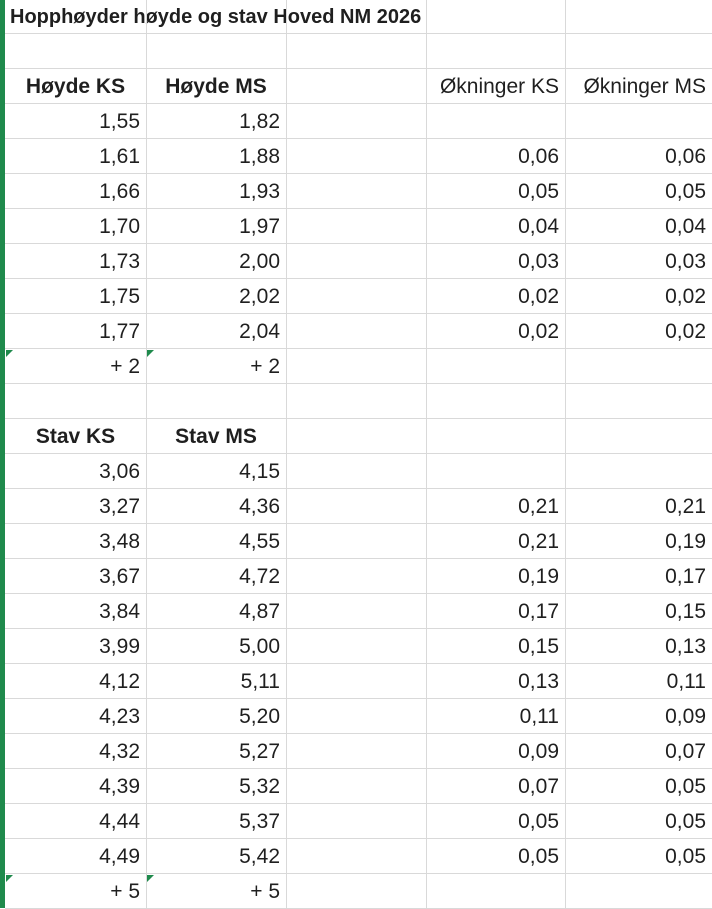 This screenshot has width=712, height=909. I want to click on hoyde-ms-extra-cell: + 2, so click(216, 366).